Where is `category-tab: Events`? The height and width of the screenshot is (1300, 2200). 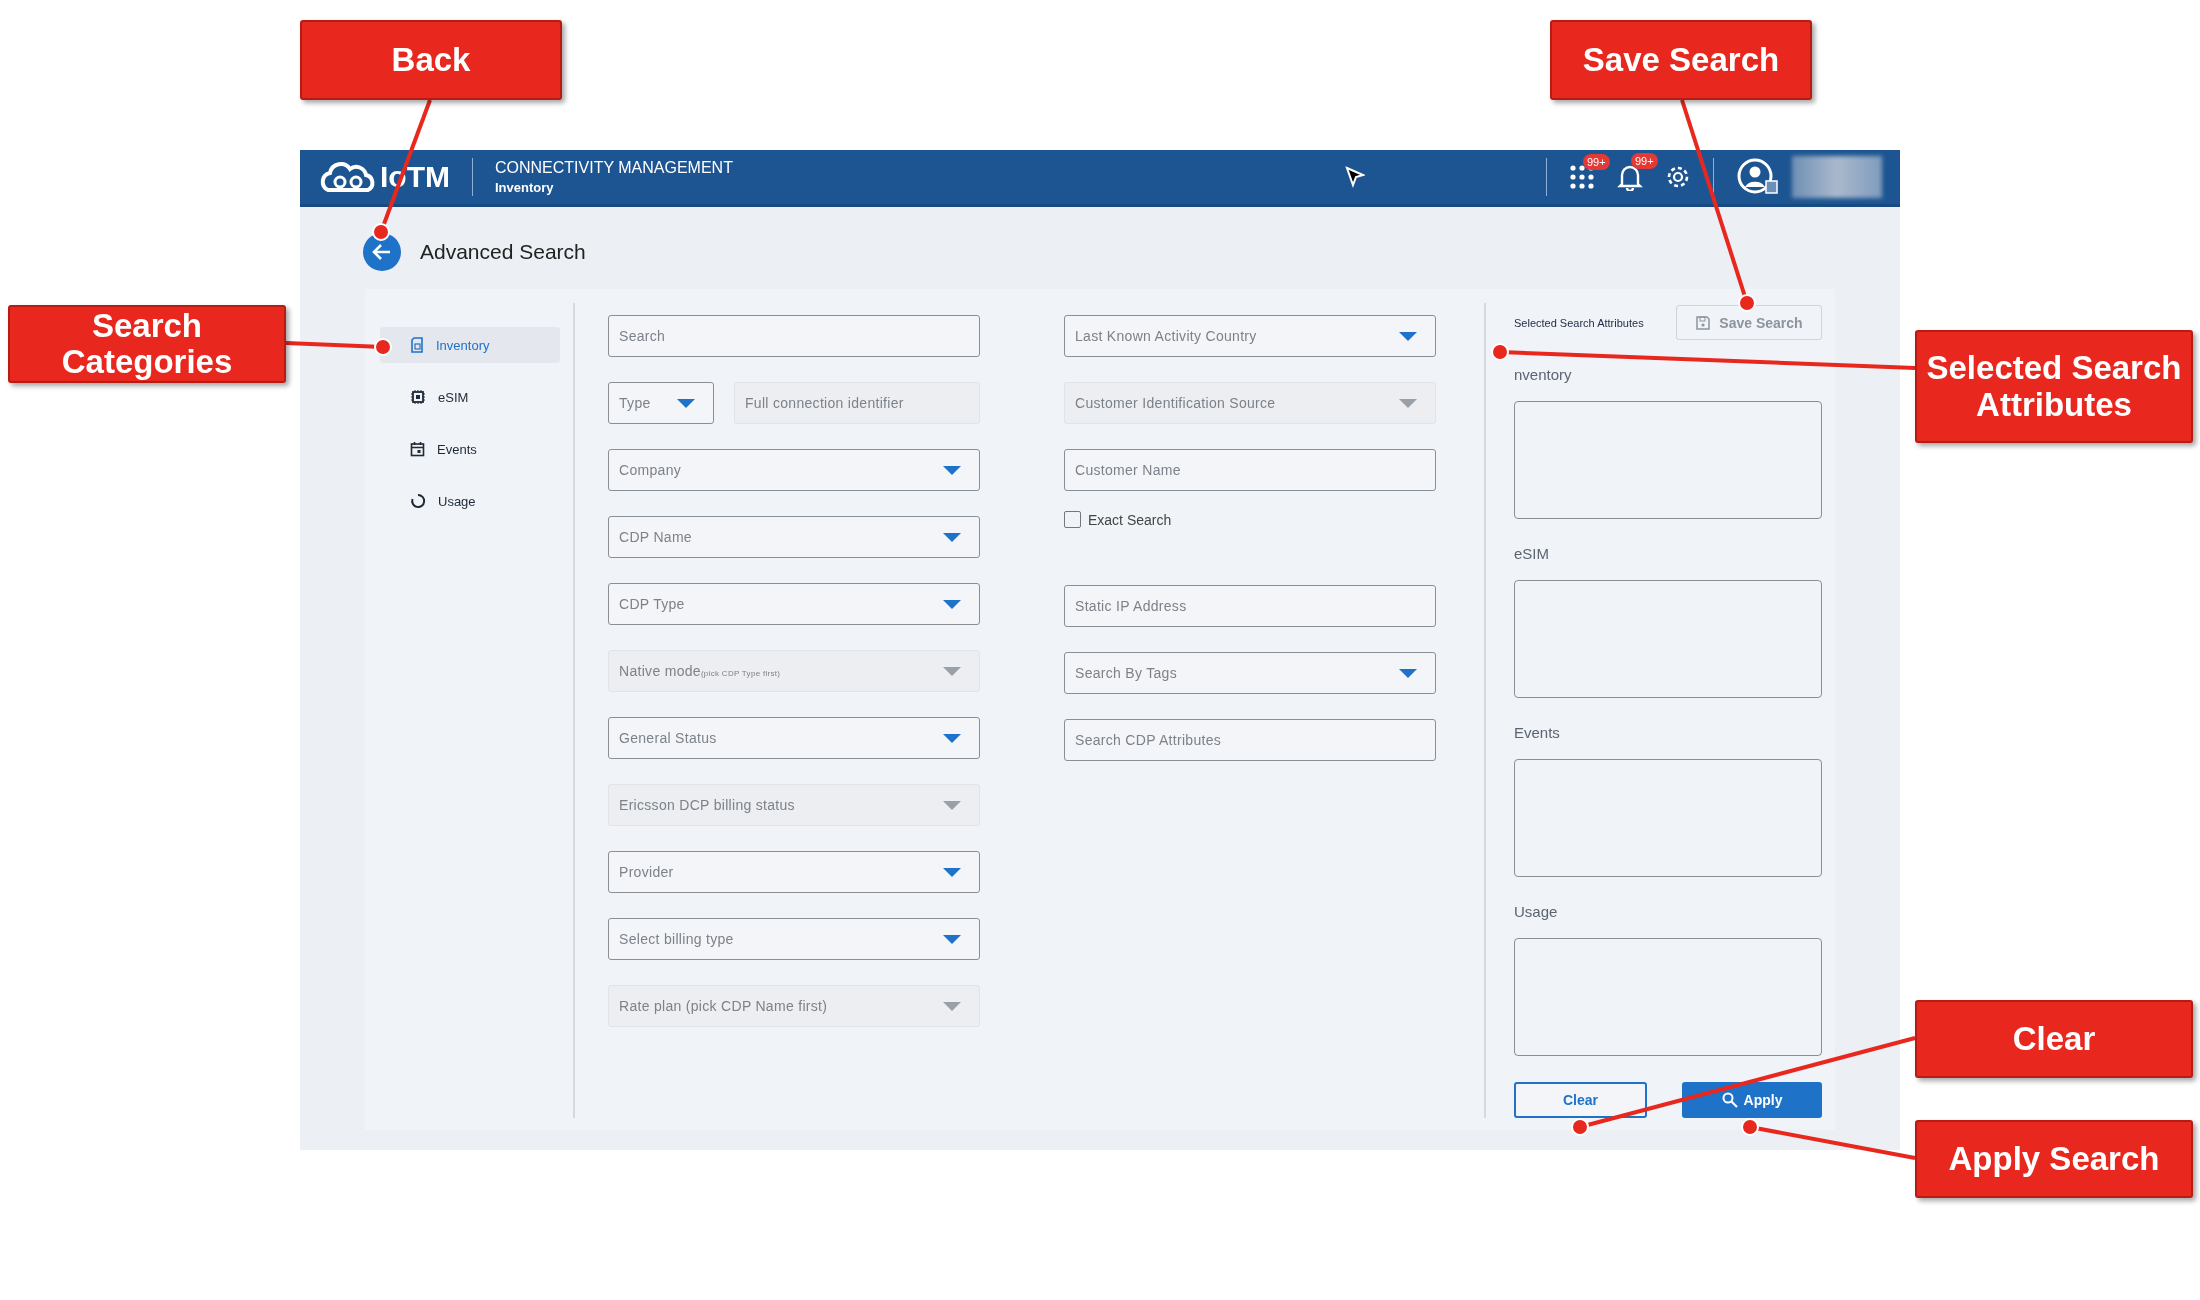 category-tab: Events is located at coordinates (470, 449).